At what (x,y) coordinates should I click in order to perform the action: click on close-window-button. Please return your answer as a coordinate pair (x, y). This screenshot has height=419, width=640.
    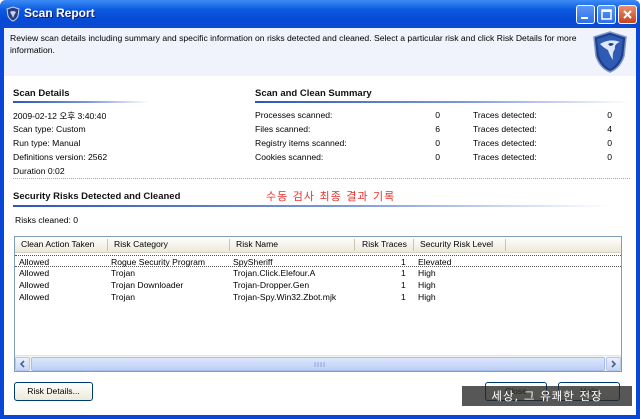
    Looking at the image, I should click on (627, 14).